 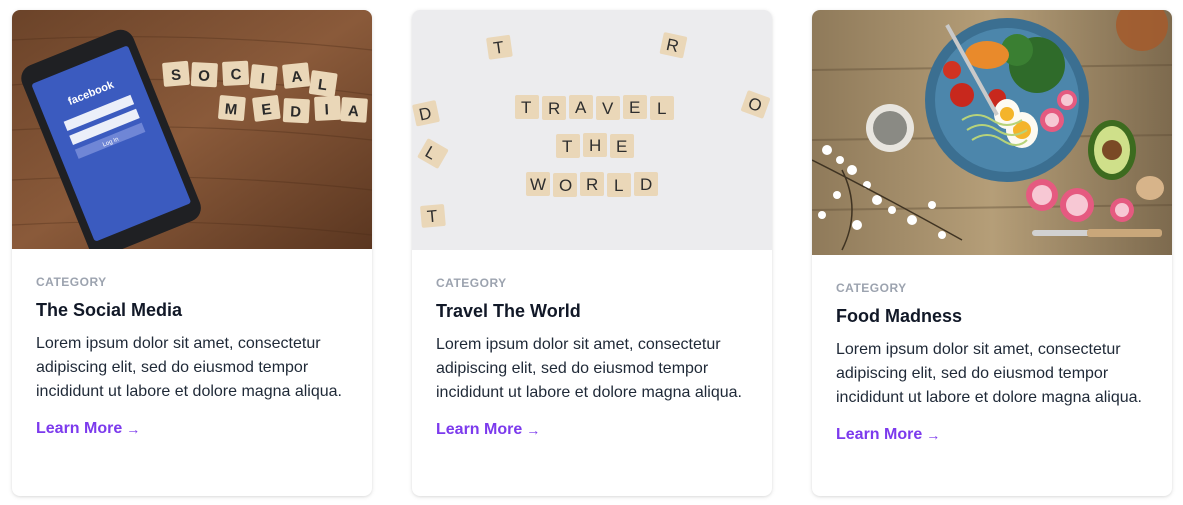 What do you see at coordinates (538, 184) in the screenshot?
I see `svg-text: W` at bounding box center [538, 184].